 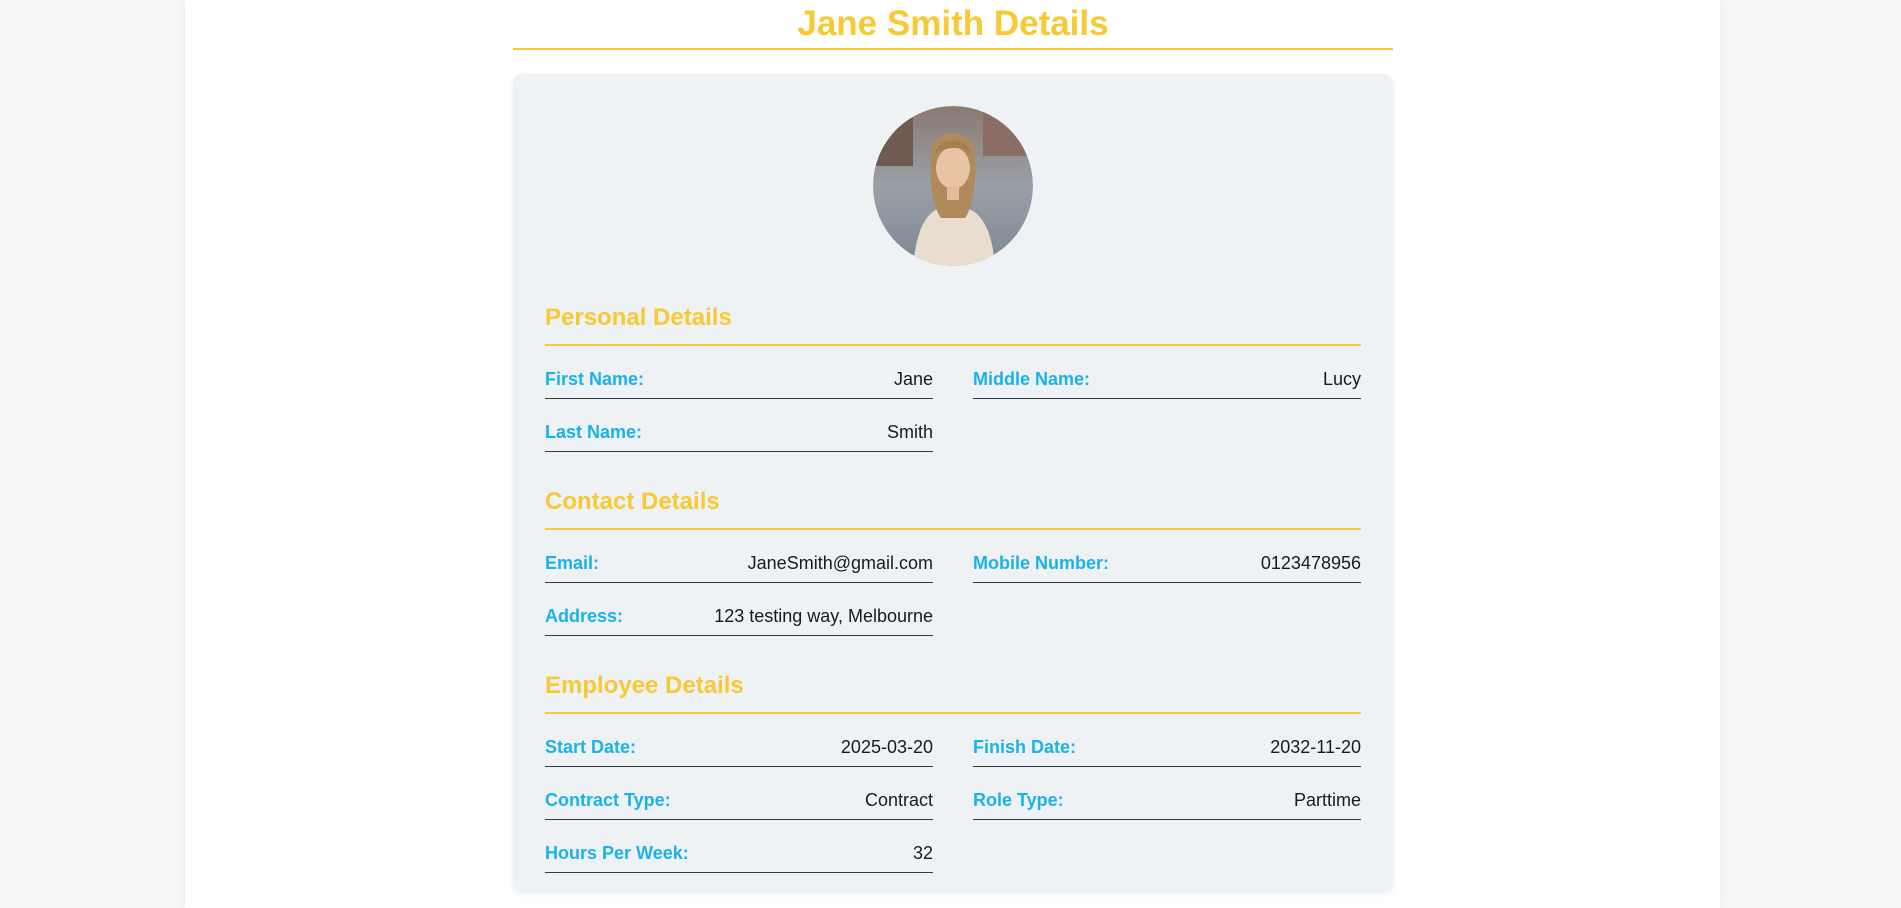 I want to click on first-name-field: First Name: Jane, so click(x=739, y=372).